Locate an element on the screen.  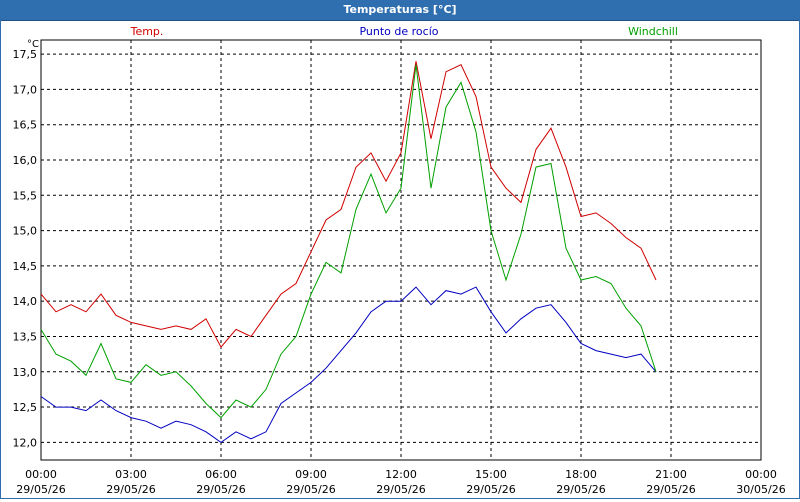
y-tick-label: 12,0 is located at coordinates (25, 442).